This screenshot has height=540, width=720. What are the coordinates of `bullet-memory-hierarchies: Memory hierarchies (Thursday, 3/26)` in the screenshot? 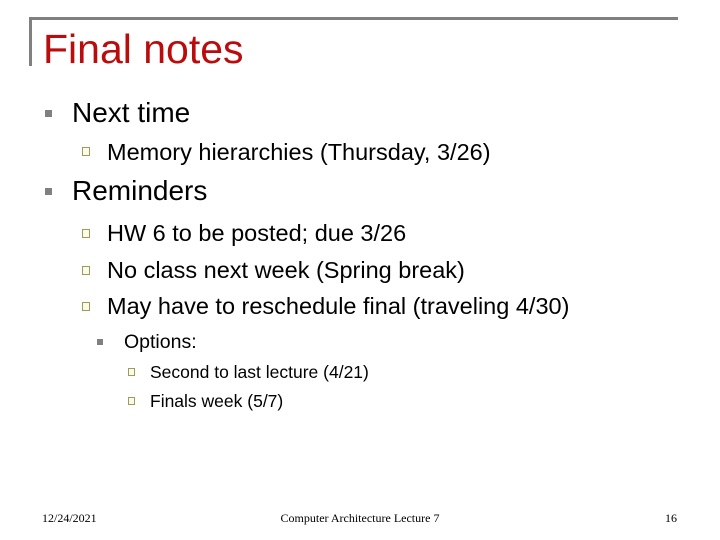 It's located at (299, 152).